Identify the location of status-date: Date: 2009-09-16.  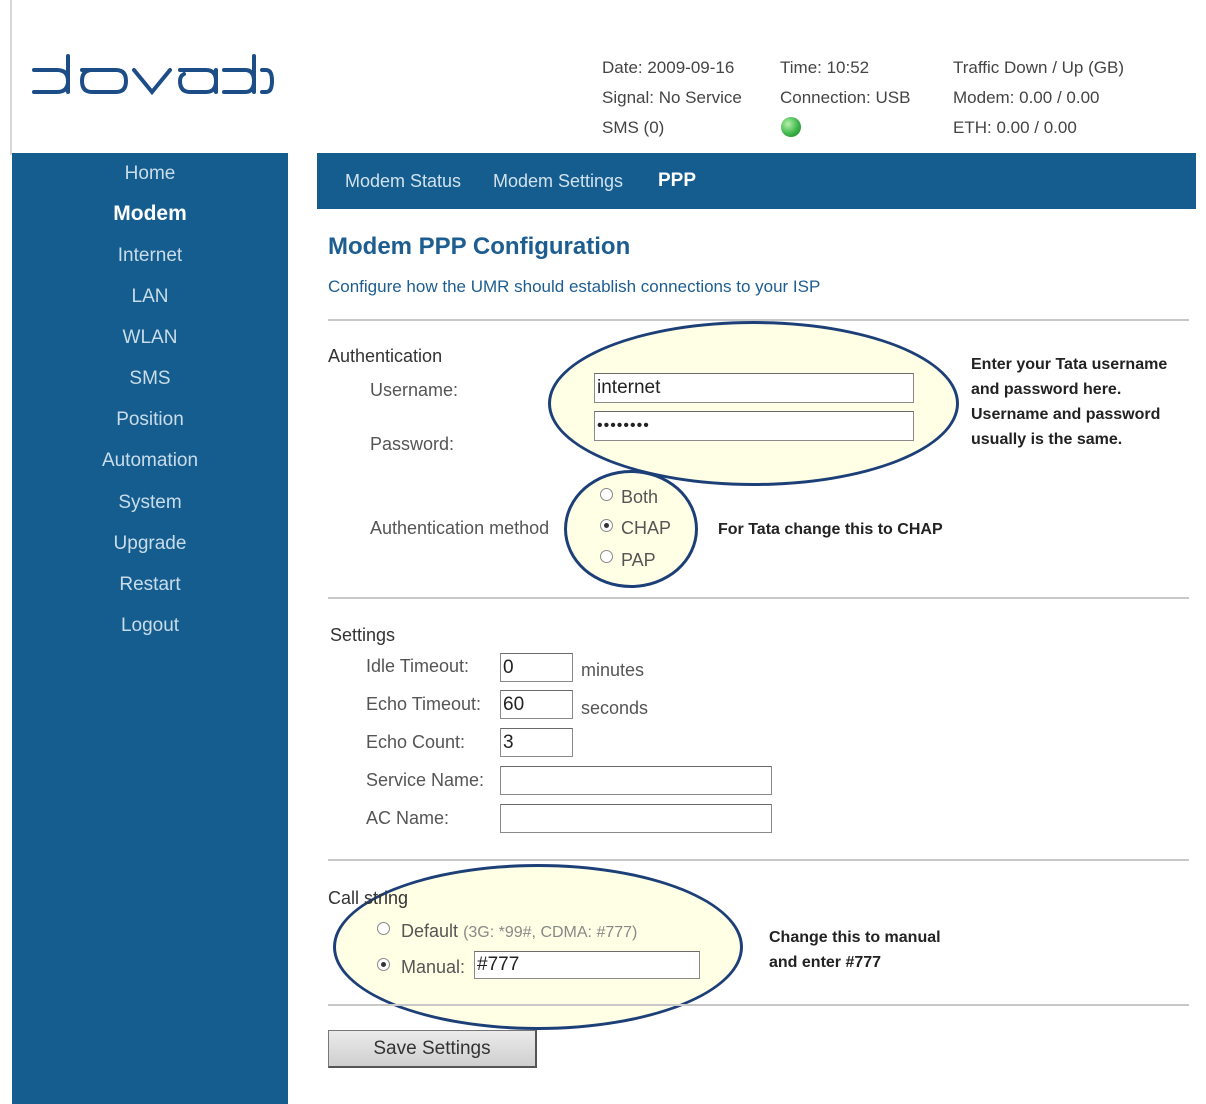
(668, 67).